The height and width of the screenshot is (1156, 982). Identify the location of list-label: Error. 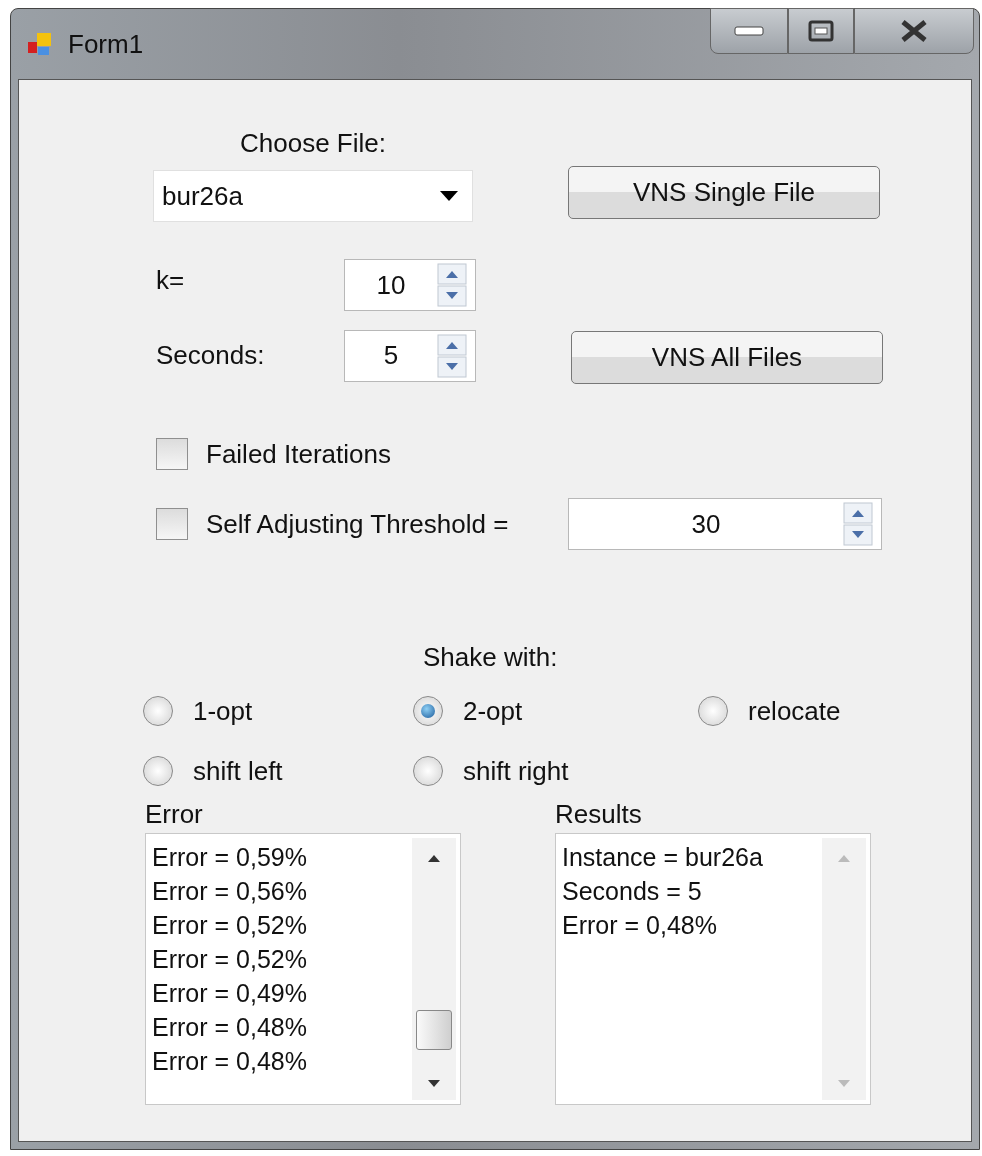
(174, 815).